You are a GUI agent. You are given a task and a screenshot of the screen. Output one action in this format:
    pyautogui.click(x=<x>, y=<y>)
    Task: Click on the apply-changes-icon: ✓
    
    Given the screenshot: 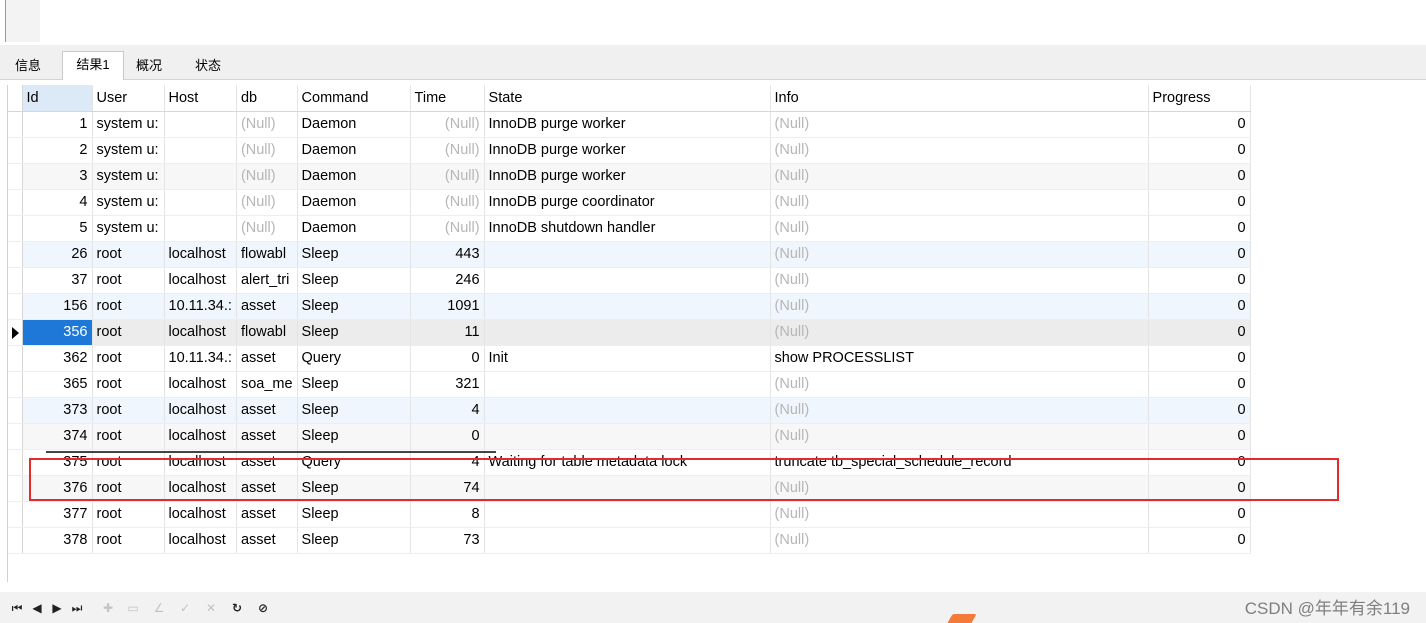 What is the action you would take?
    pyautogui.click(x=185, y=608)
    